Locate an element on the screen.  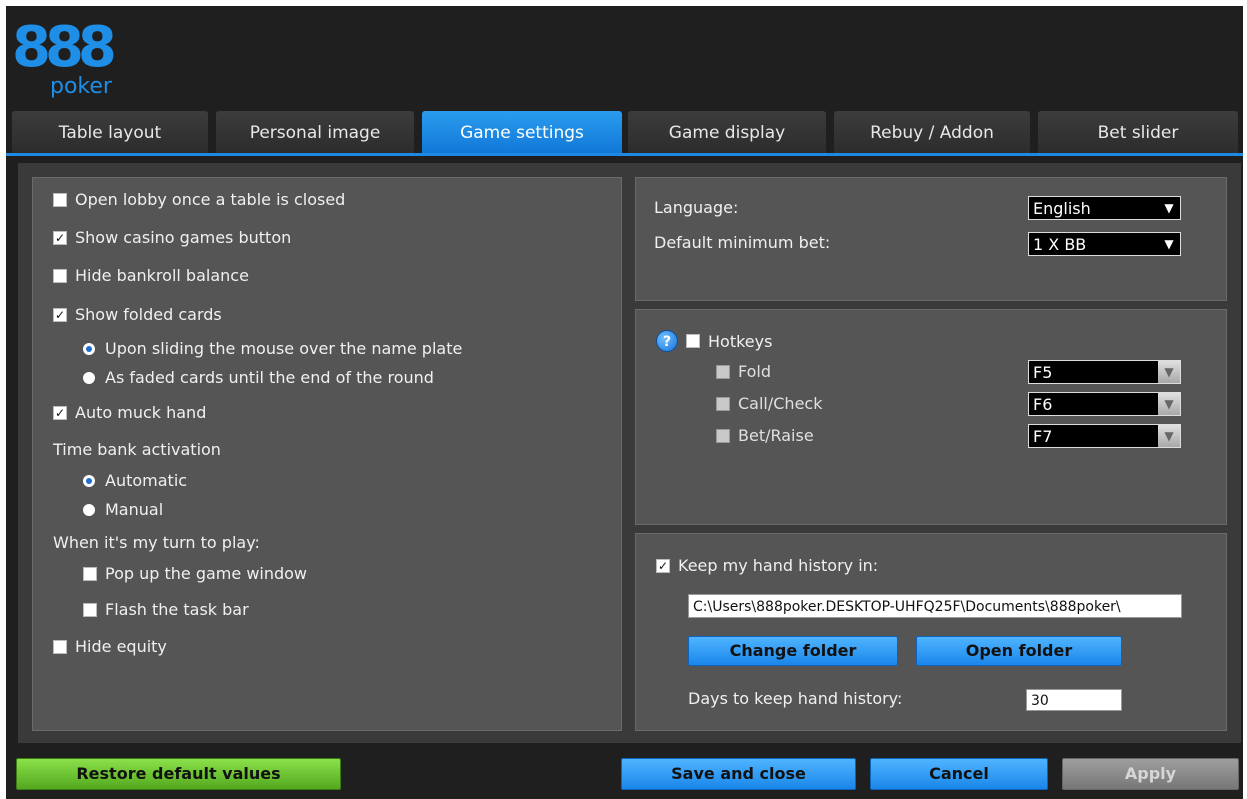
folded-sliding-radio is located at coordinates (89, 348).